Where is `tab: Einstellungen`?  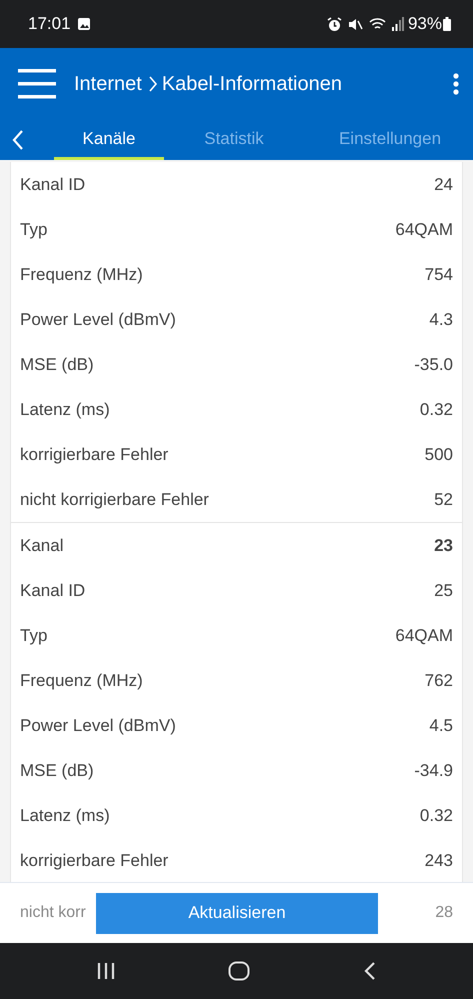
tab: Einstellungen is located at coordinates (390, 140).